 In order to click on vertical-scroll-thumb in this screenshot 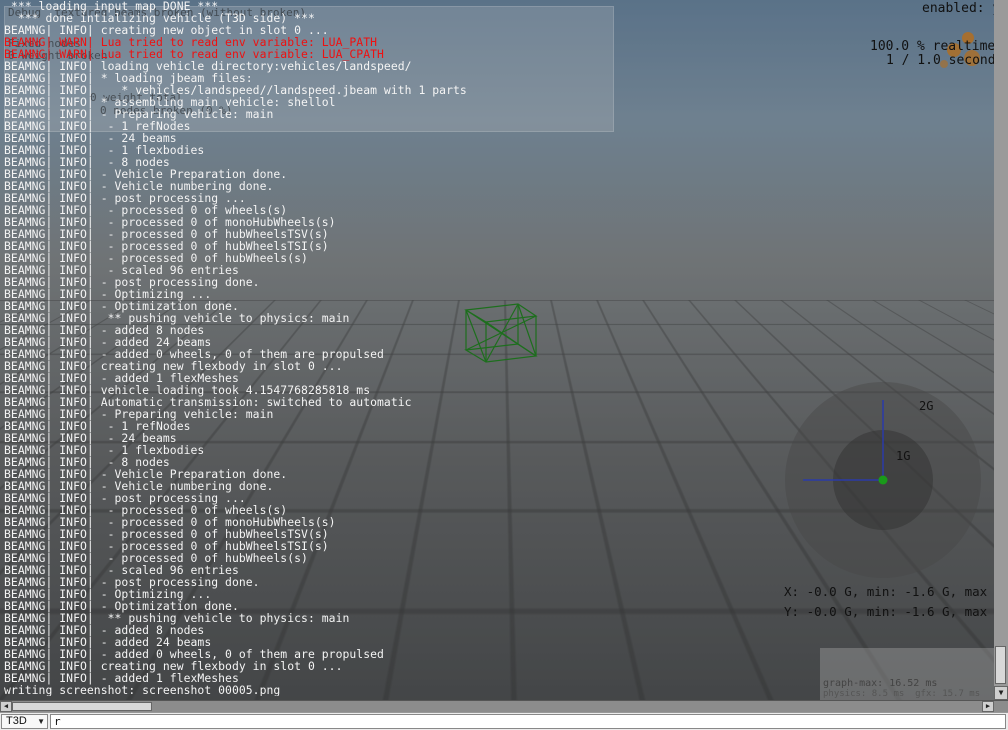, I will do `click(1000, 665)`.